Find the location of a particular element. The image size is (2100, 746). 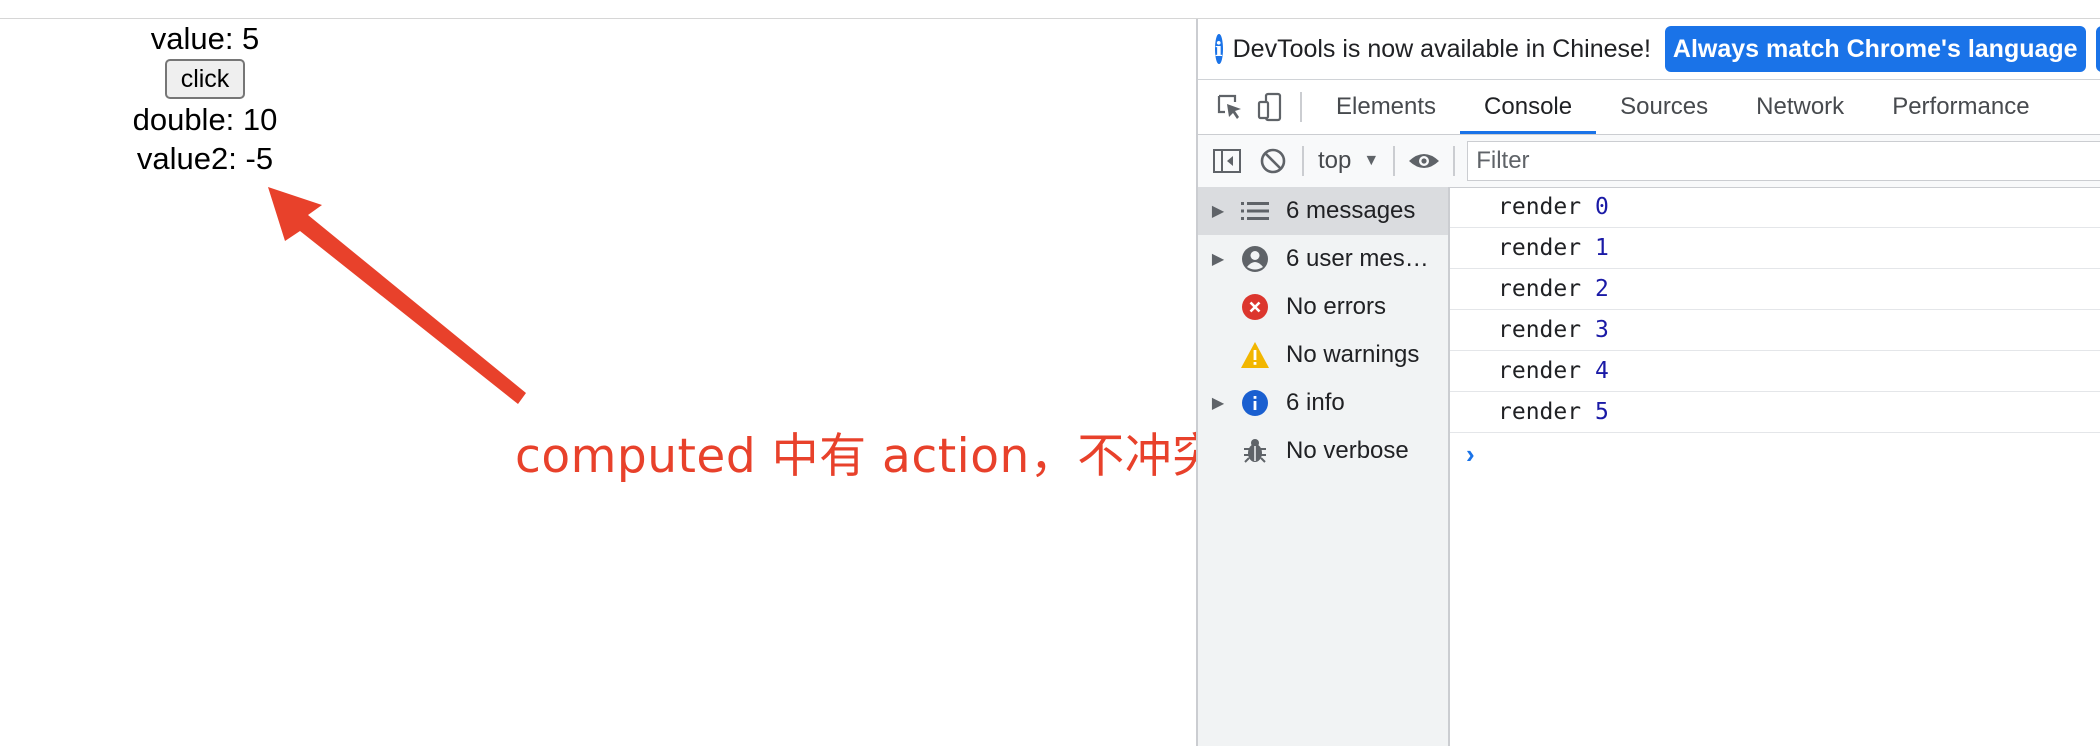

sidebar-item-errors: No errors is located at coordinates (1323, 307).